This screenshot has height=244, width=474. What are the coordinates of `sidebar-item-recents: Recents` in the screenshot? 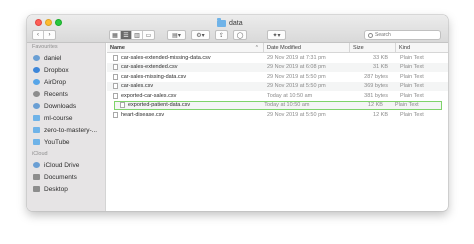 It's located at (66, 94).